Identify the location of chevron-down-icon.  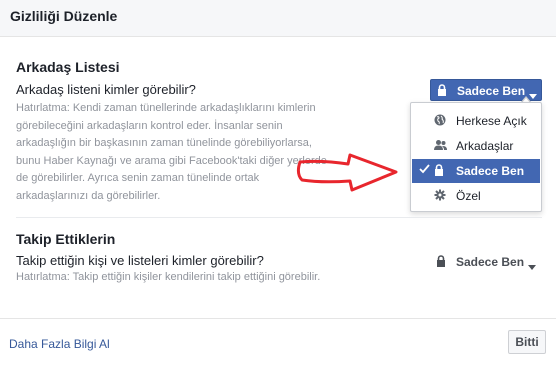
(532, 266).